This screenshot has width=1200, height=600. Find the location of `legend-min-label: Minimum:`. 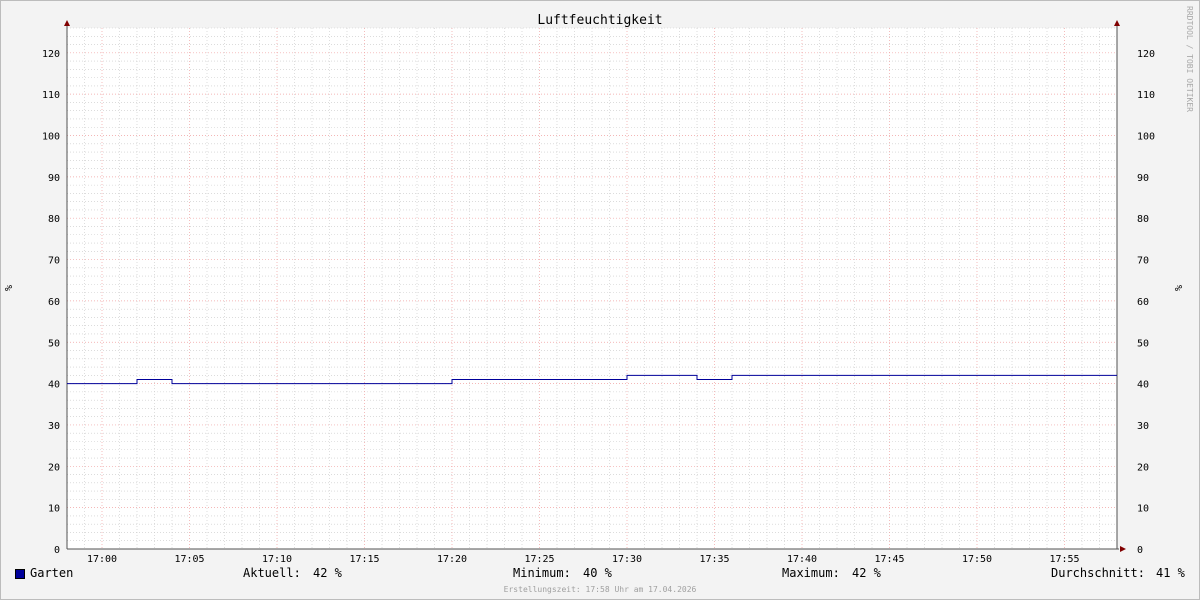

legend-min-label: Minimum: is located at coordinates (542, 573).